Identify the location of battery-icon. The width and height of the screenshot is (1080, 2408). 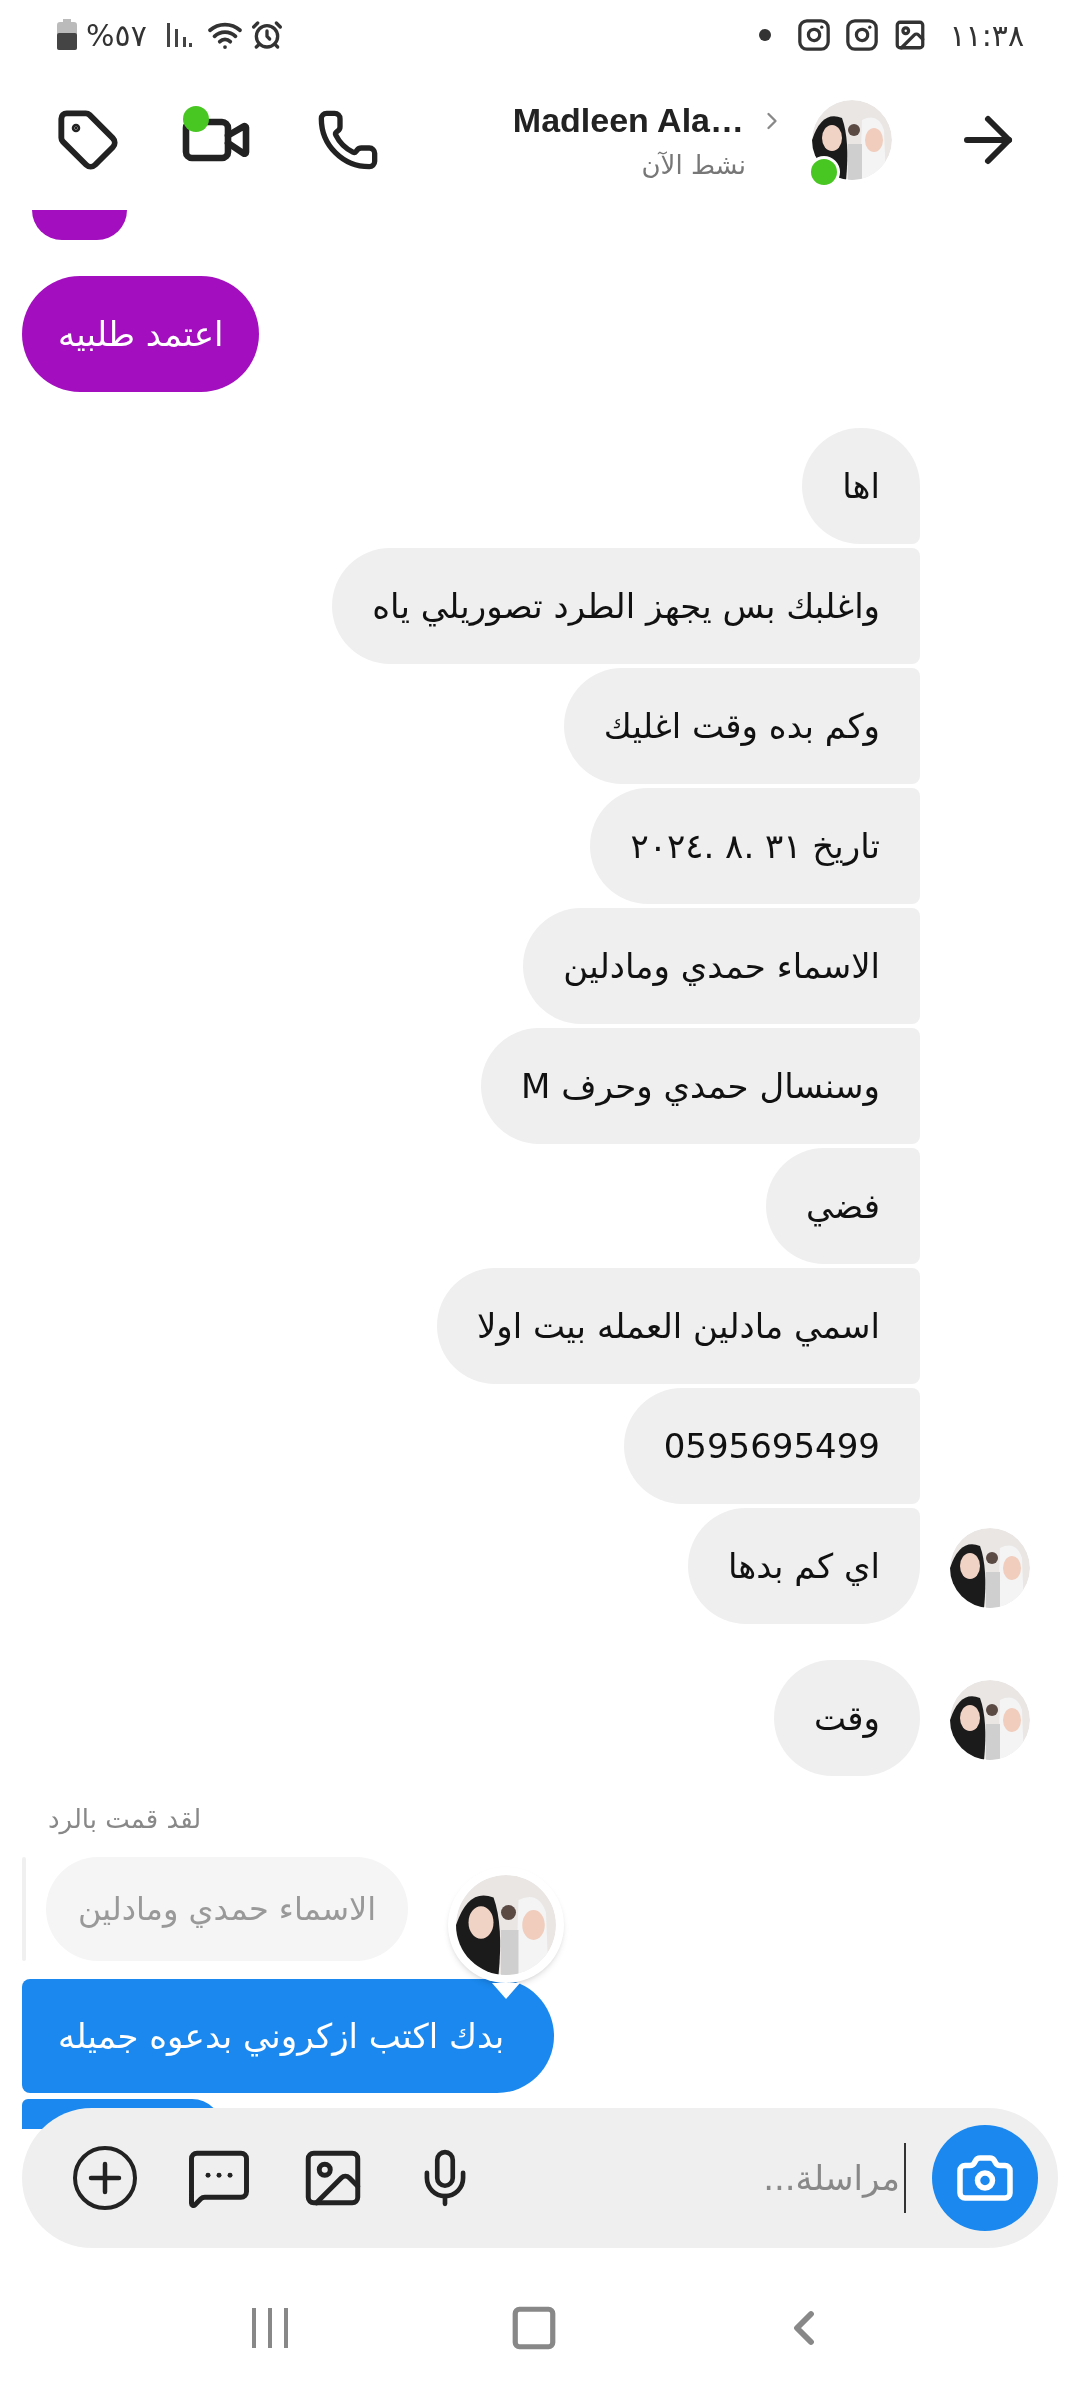
(67, 35).